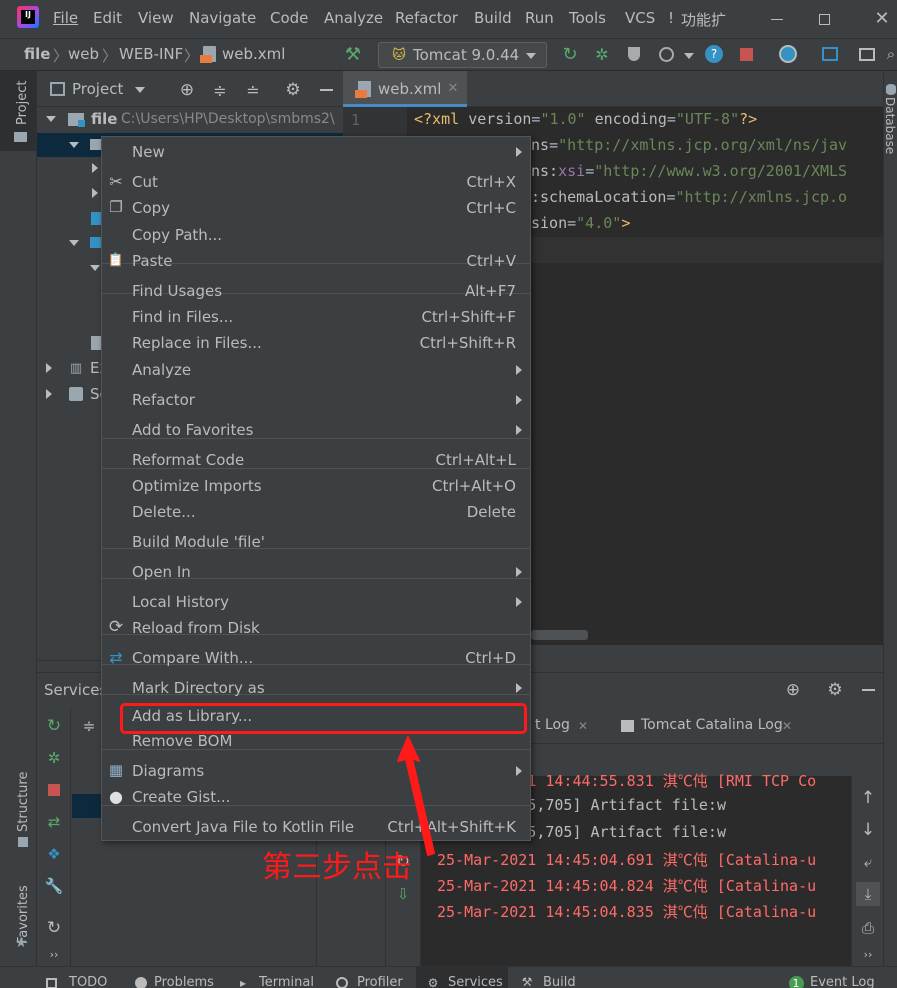 This screenshot has height=988, width=897. I want to click on menu-item-open-in: Open In, so click(316, 572).